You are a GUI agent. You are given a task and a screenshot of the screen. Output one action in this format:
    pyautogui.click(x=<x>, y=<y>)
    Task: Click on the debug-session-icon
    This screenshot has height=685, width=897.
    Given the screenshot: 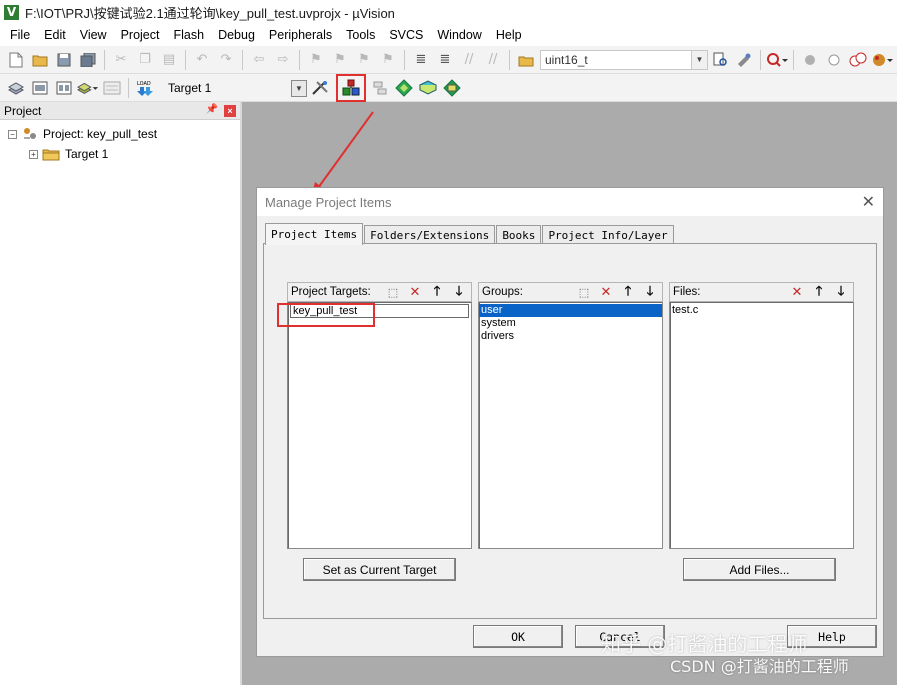 What is the action you would take?
    pyautogui.click(x=744, y=60)
    